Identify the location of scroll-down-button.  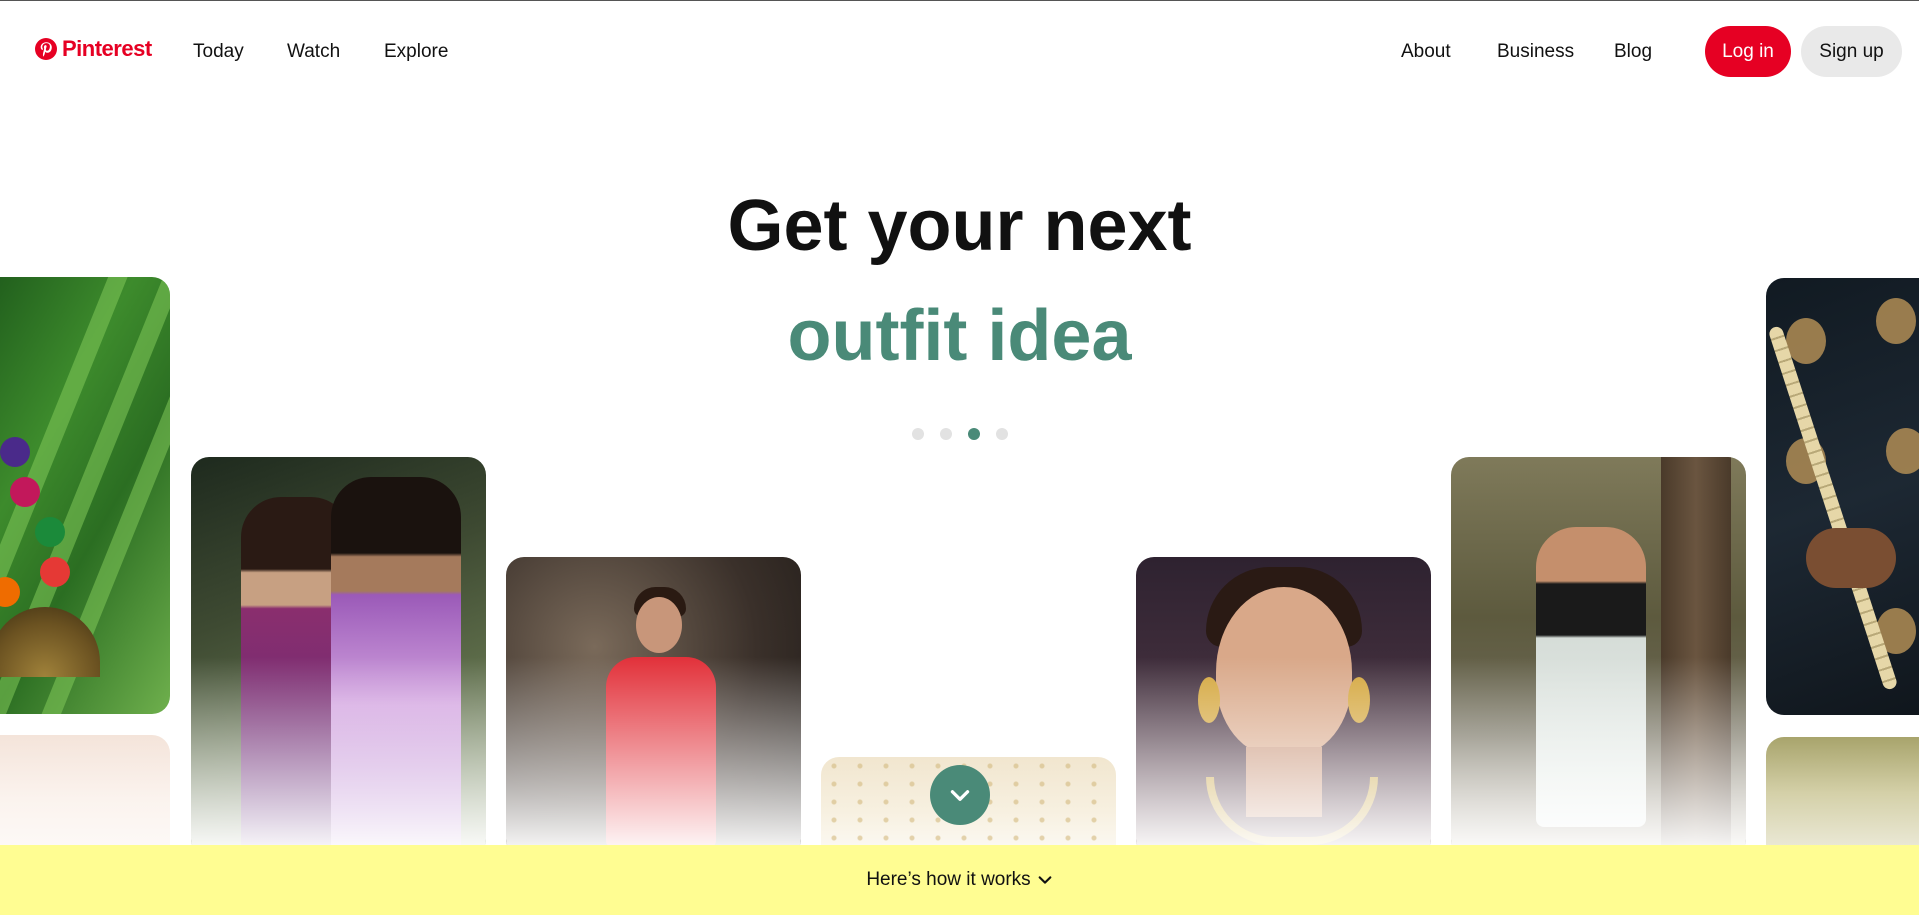
(960, 795).